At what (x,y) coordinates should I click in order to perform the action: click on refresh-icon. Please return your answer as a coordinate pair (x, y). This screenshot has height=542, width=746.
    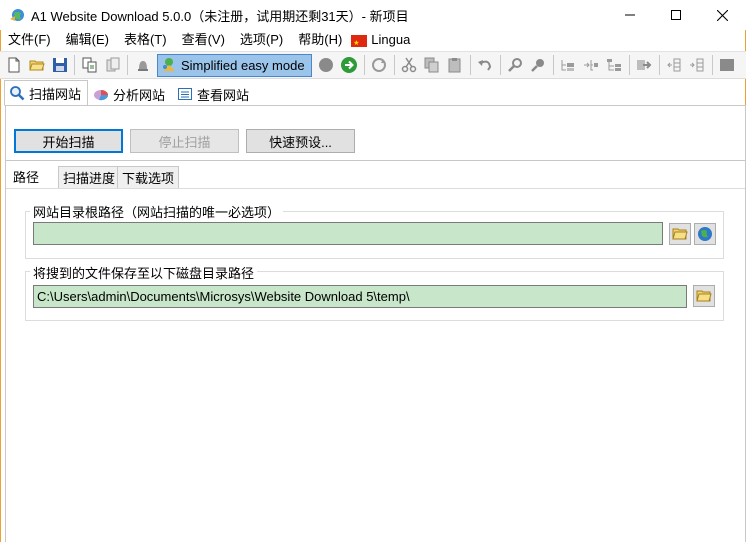
    Looking at the image, I should click on (379, 65).